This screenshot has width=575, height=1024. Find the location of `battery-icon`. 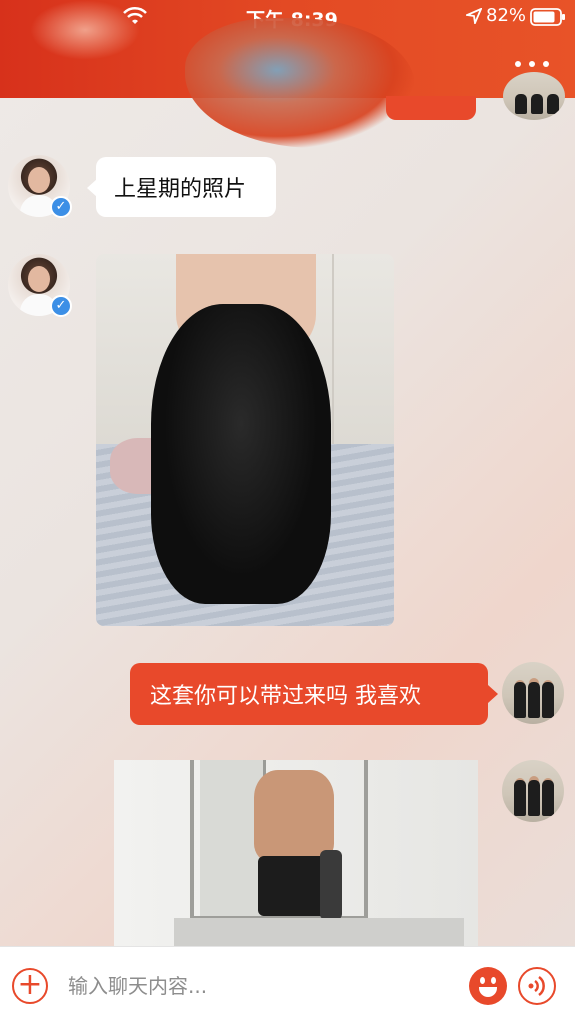

battery-icon is located at coordinates (547, 17).